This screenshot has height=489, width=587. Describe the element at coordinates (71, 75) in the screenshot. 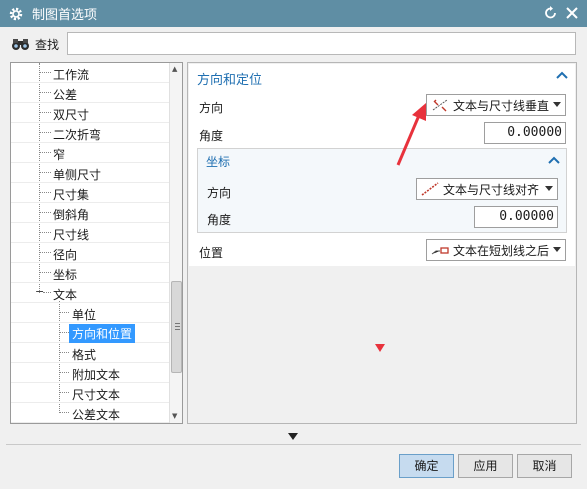

I see `tree-item-label: 工作流` at that location.